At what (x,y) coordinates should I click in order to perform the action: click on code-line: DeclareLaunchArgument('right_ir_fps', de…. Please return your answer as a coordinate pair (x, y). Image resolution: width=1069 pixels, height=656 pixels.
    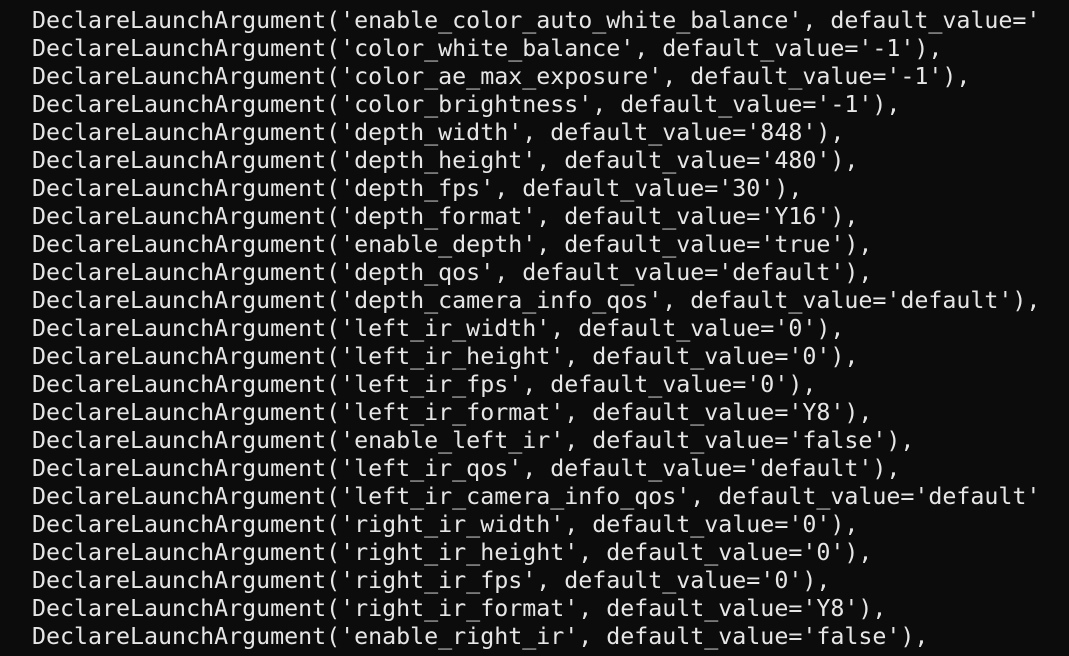
    Looking at the image, I should click on (431, 580).